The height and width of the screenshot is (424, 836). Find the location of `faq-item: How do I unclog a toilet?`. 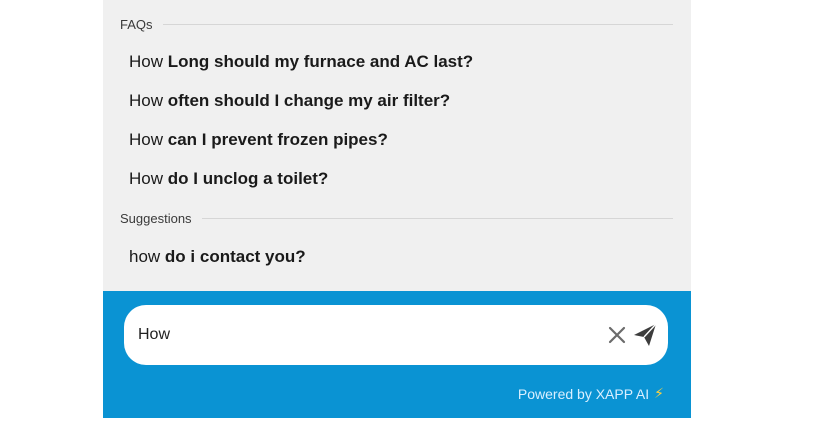

faq-item: How do I unclog a toilet? is located at coordinates (400, 179).